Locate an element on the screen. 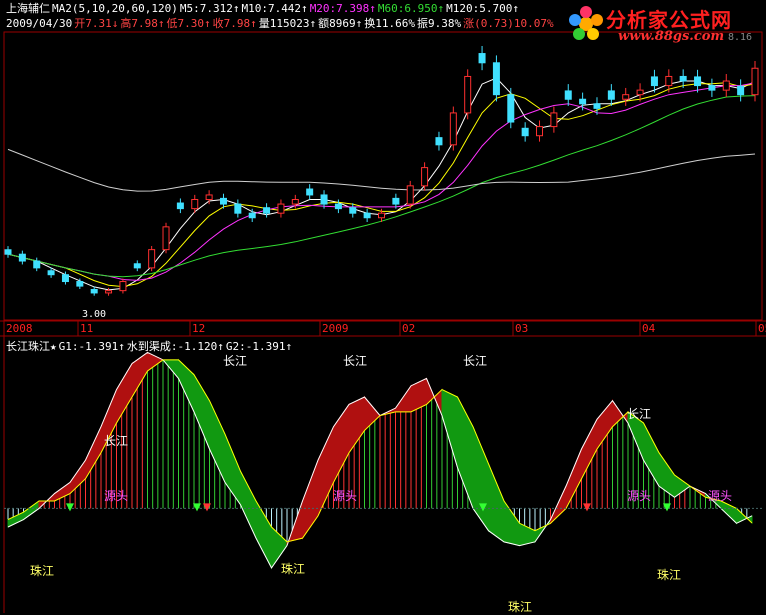 The image size is (766, 615). quote-field-8: 振9.38% is located at coordinates (439, 23).